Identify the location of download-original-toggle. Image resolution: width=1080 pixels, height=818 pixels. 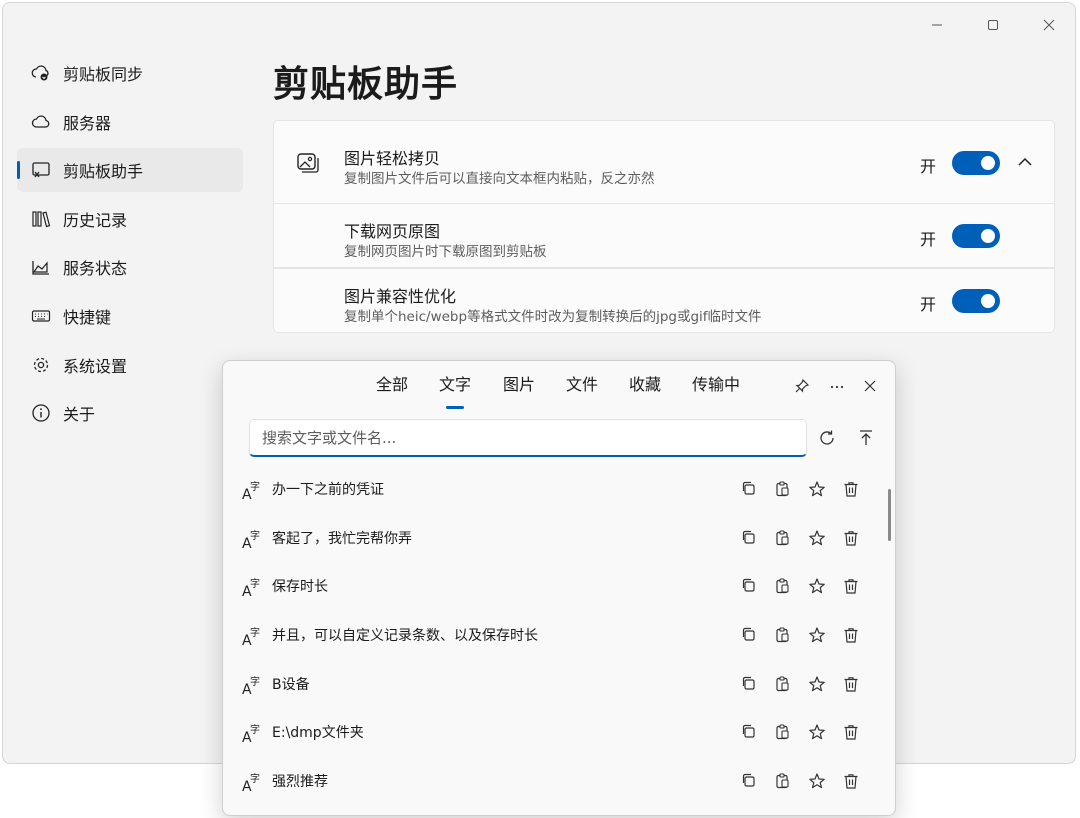
(976, 236).